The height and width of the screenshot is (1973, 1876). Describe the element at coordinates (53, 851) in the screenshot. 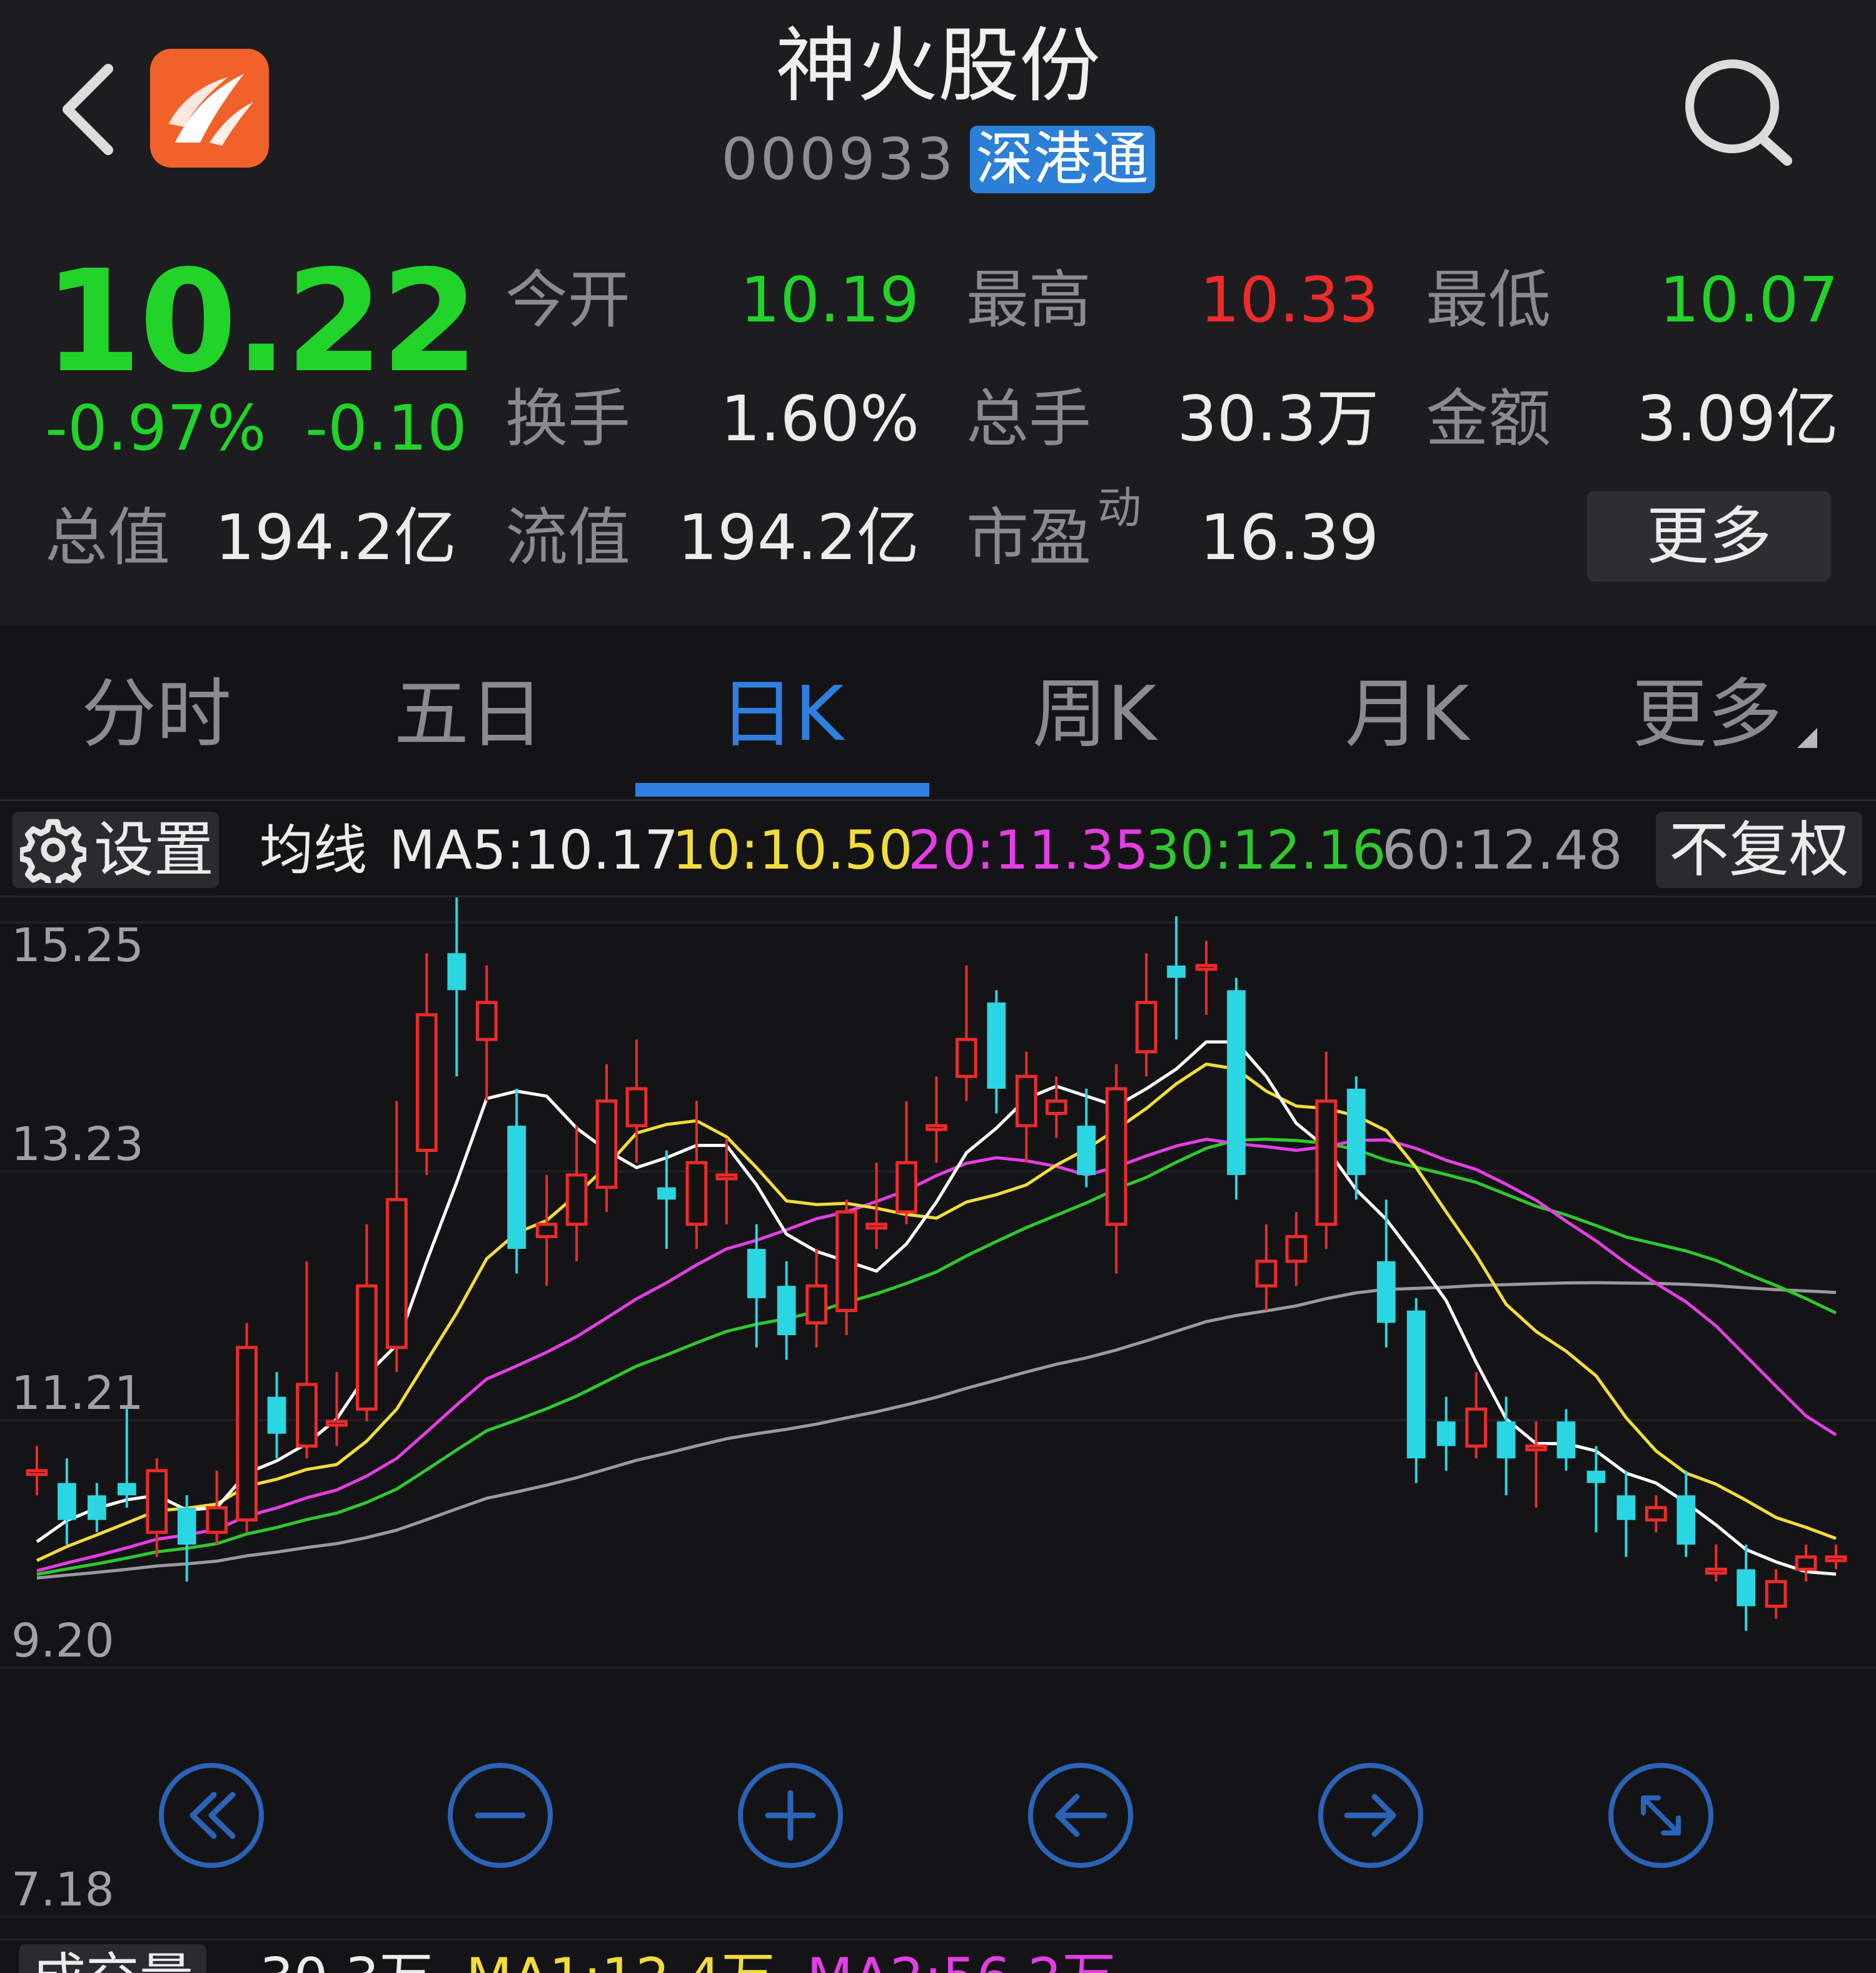

I see `gear-icon` at that location.